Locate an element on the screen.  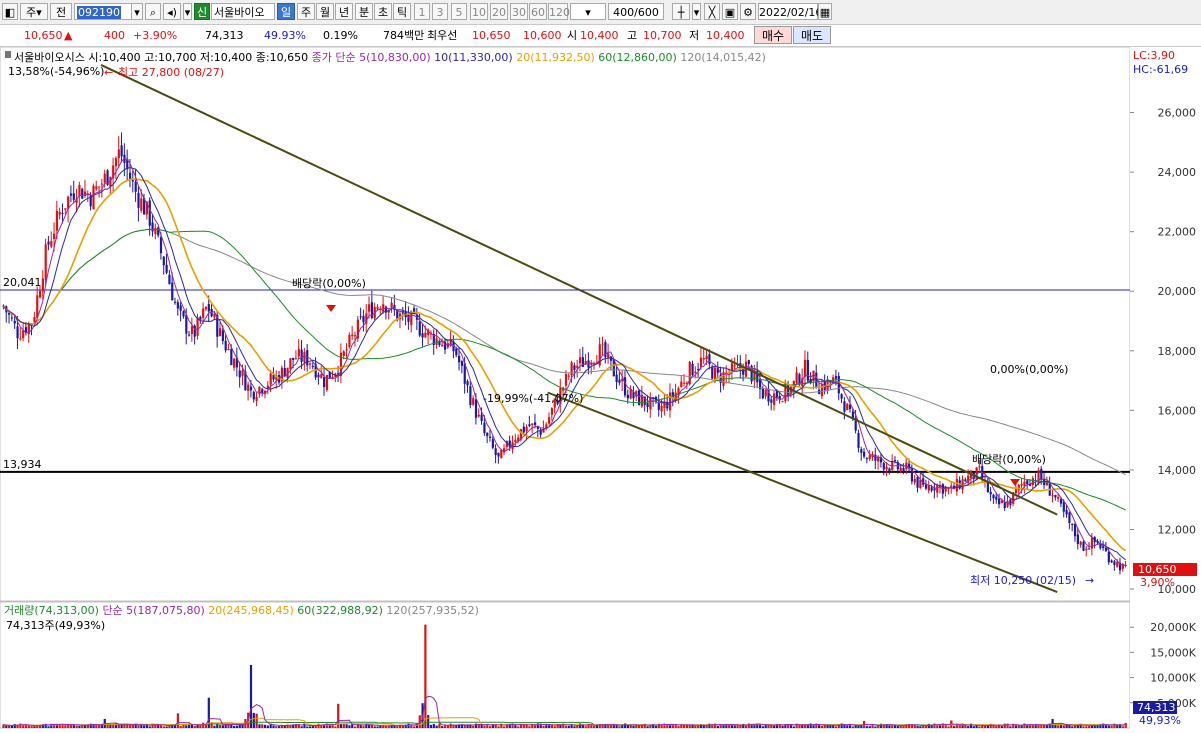
interval-5: 5 is located at coordinates (459, 11).